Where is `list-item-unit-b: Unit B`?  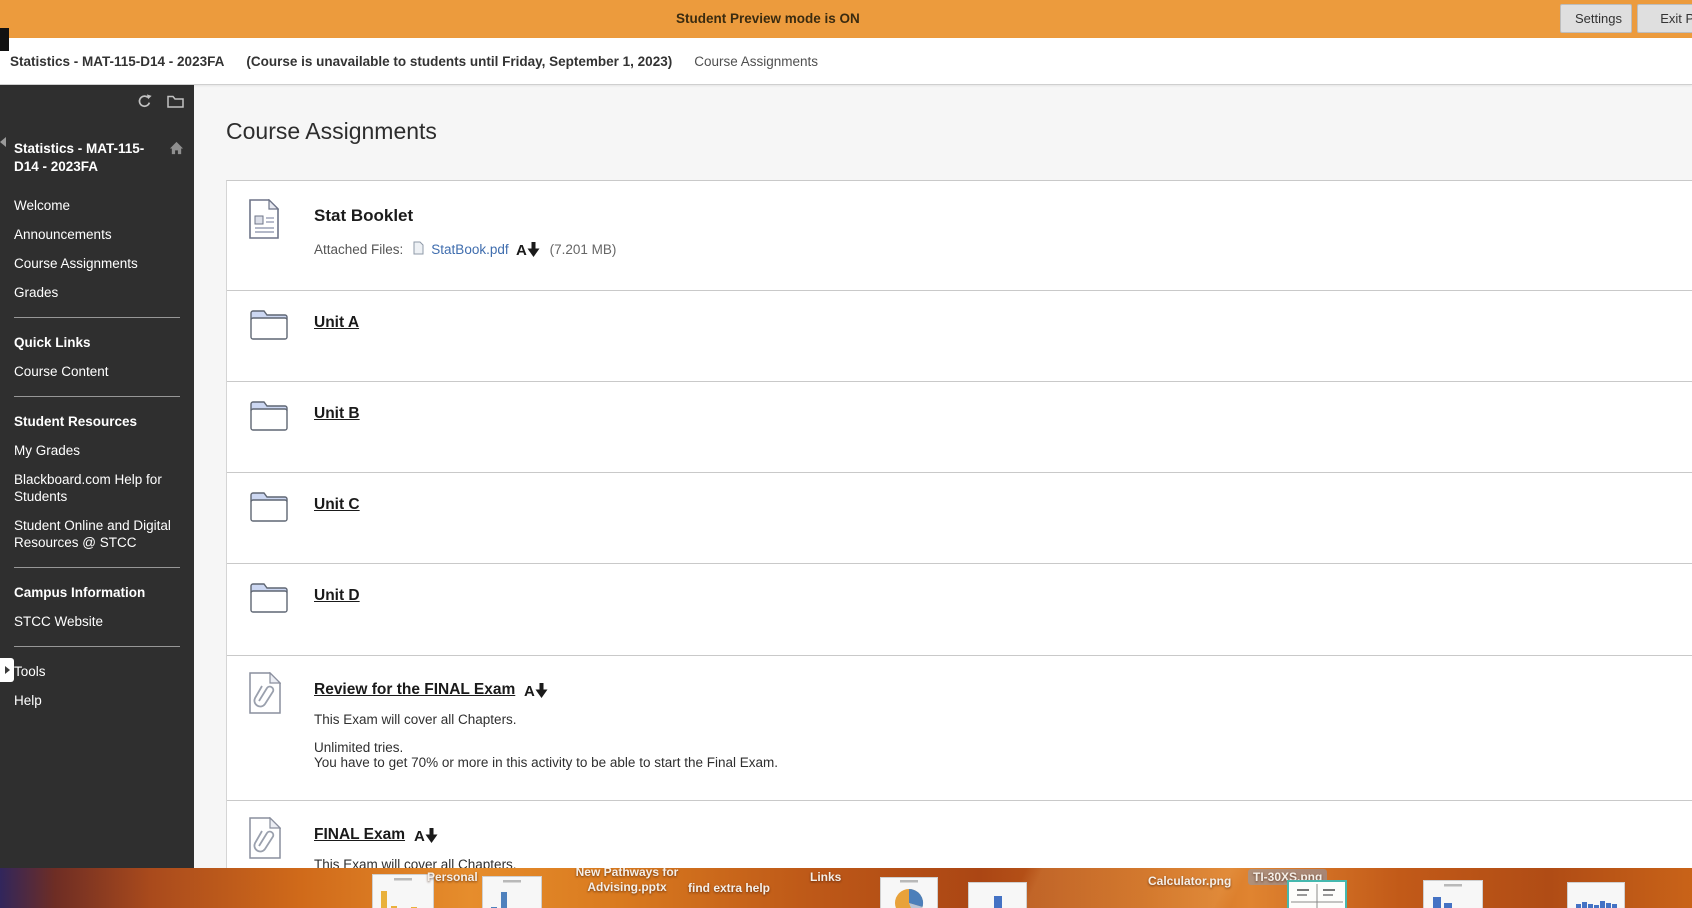
list-item-unit-b: Unit B is located at coordinates (959, 427).